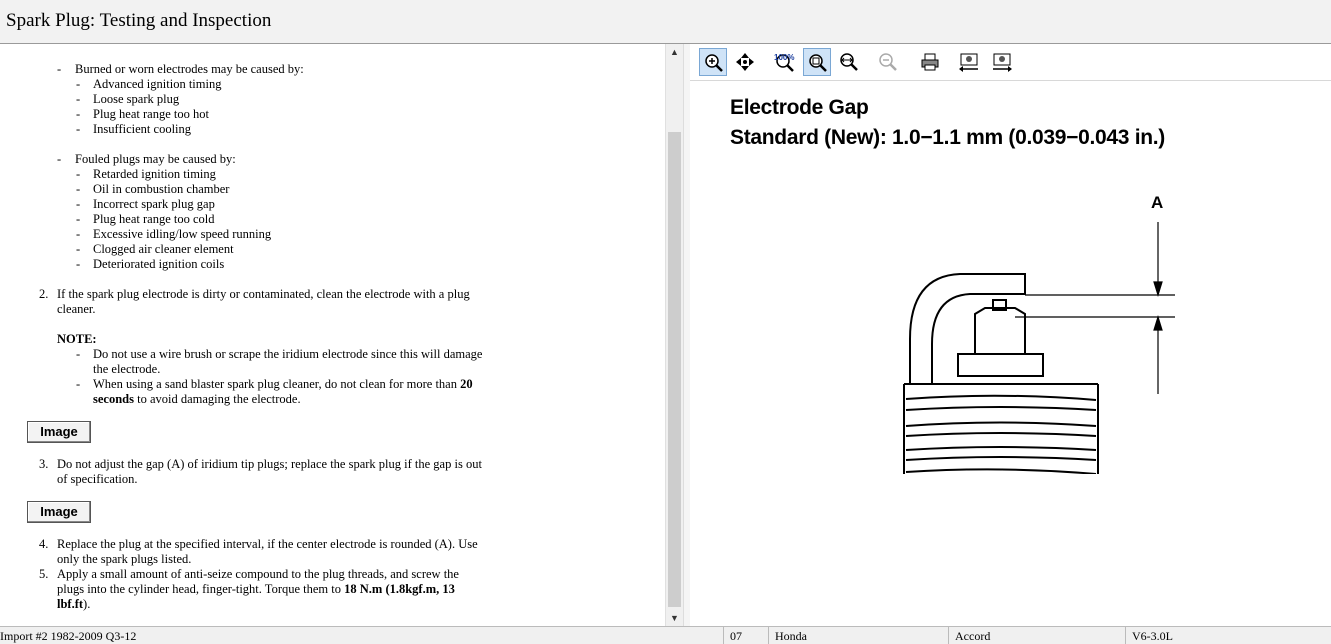 This screenshot has height=644, width=1331. What do you see at coordinates (784, 57) in the screenshot?
I see `zoom-100-label: 100%` at bounding box center [784, 57].